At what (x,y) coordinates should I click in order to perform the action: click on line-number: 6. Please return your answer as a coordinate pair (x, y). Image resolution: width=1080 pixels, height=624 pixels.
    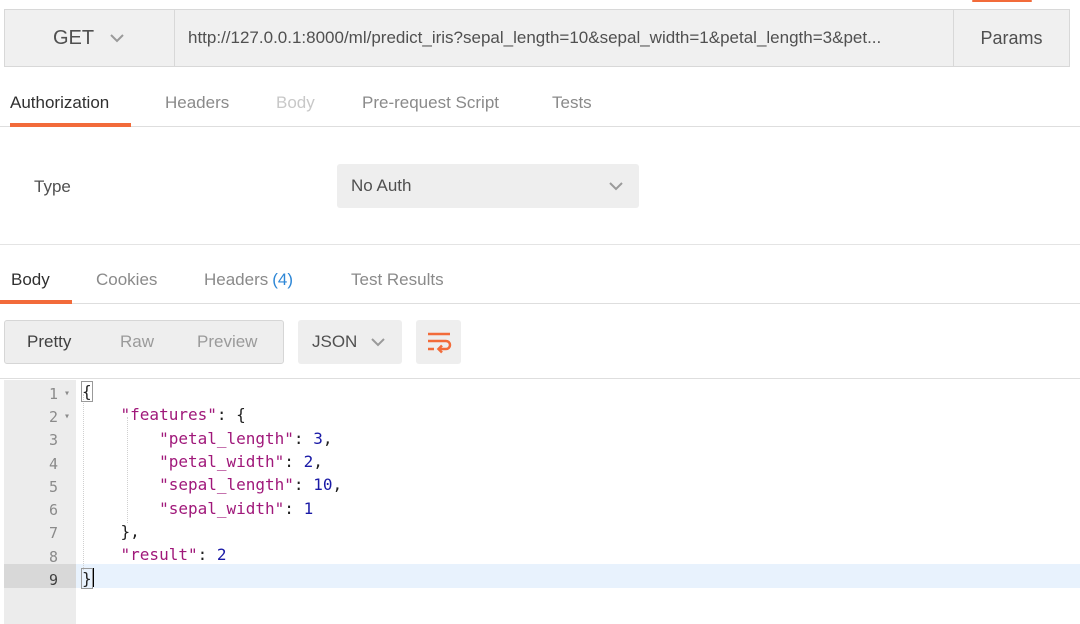
    Looking at the image, I should click on (53, 510).